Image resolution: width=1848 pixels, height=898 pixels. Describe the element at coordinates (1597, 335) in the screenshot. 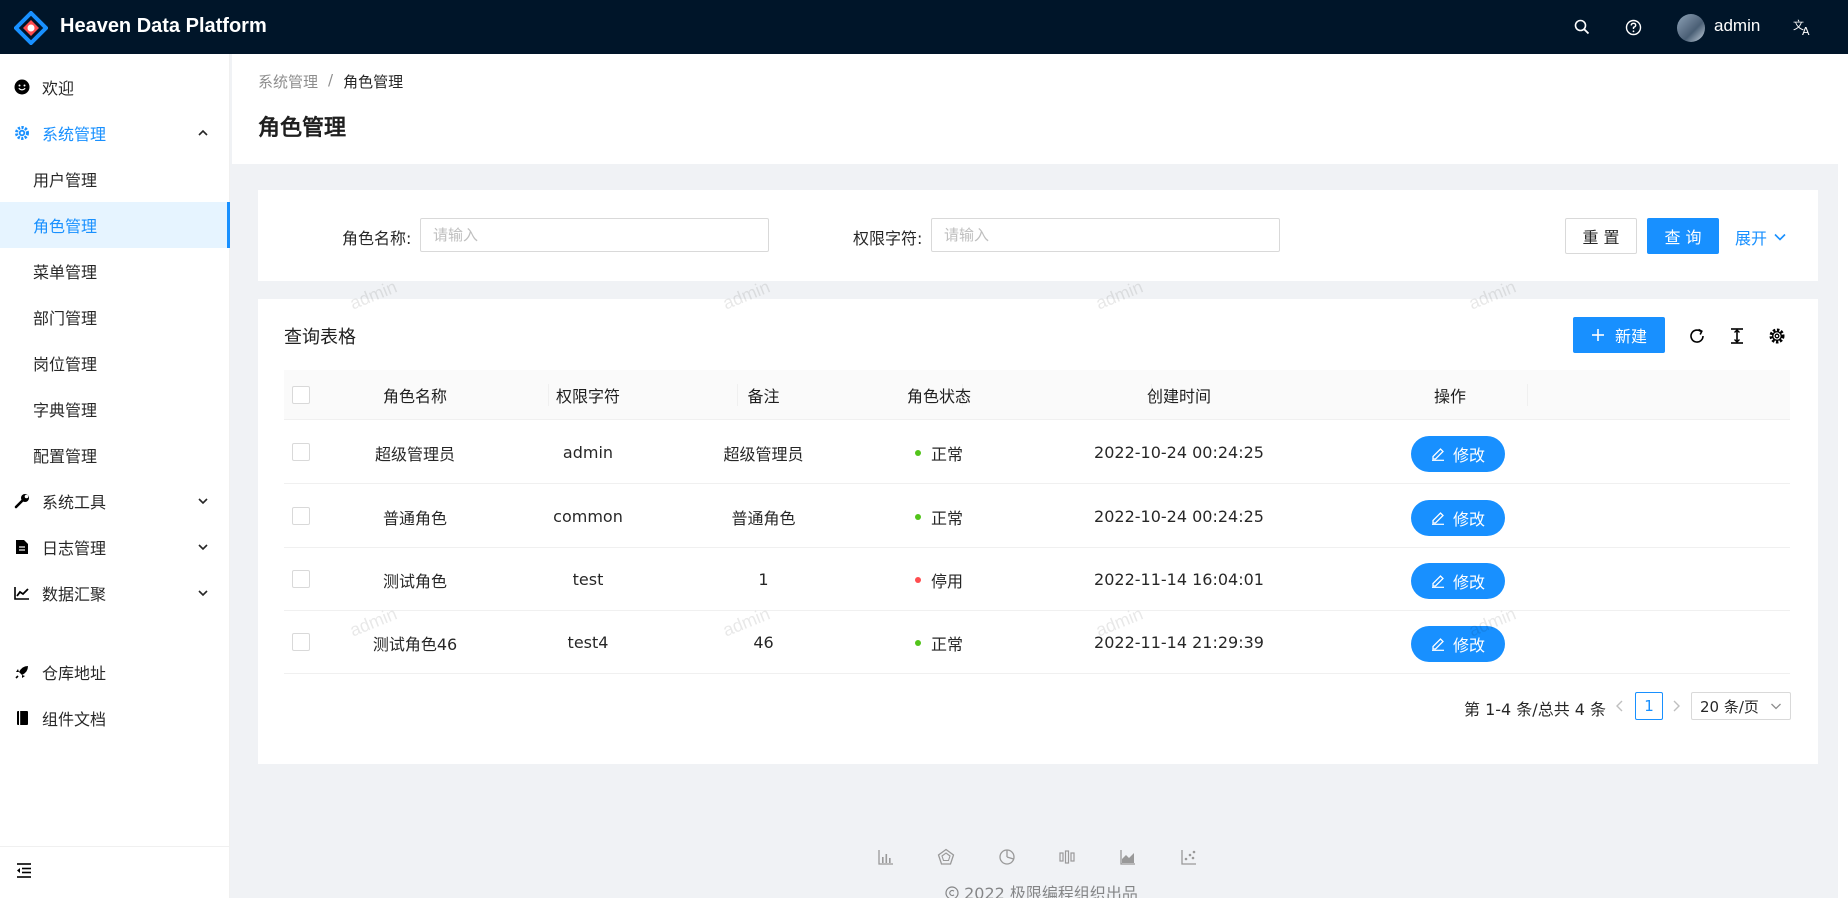

I see `plus-icon` at that location.